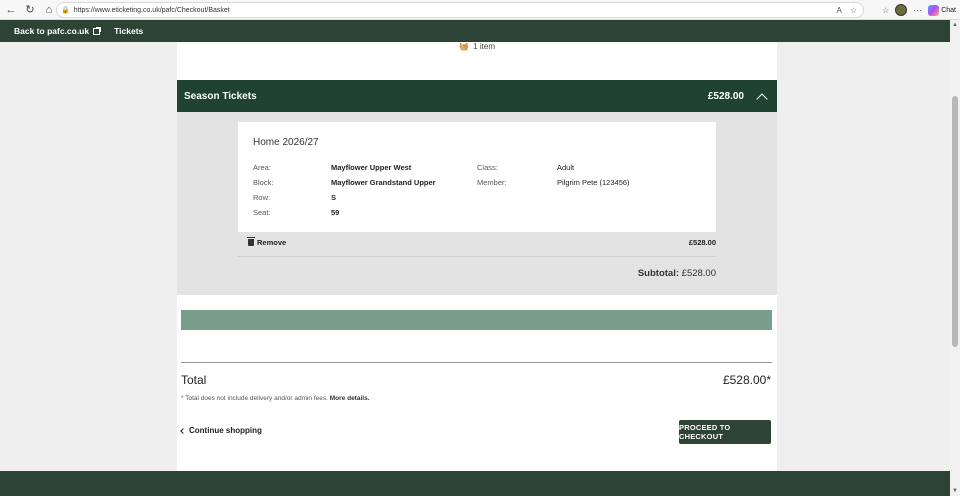 The image size is (960, 496). What do you see at coordinates (335, 212) in the screenshot?
I see `seat-value: 59` at bounding box center [335, 212].